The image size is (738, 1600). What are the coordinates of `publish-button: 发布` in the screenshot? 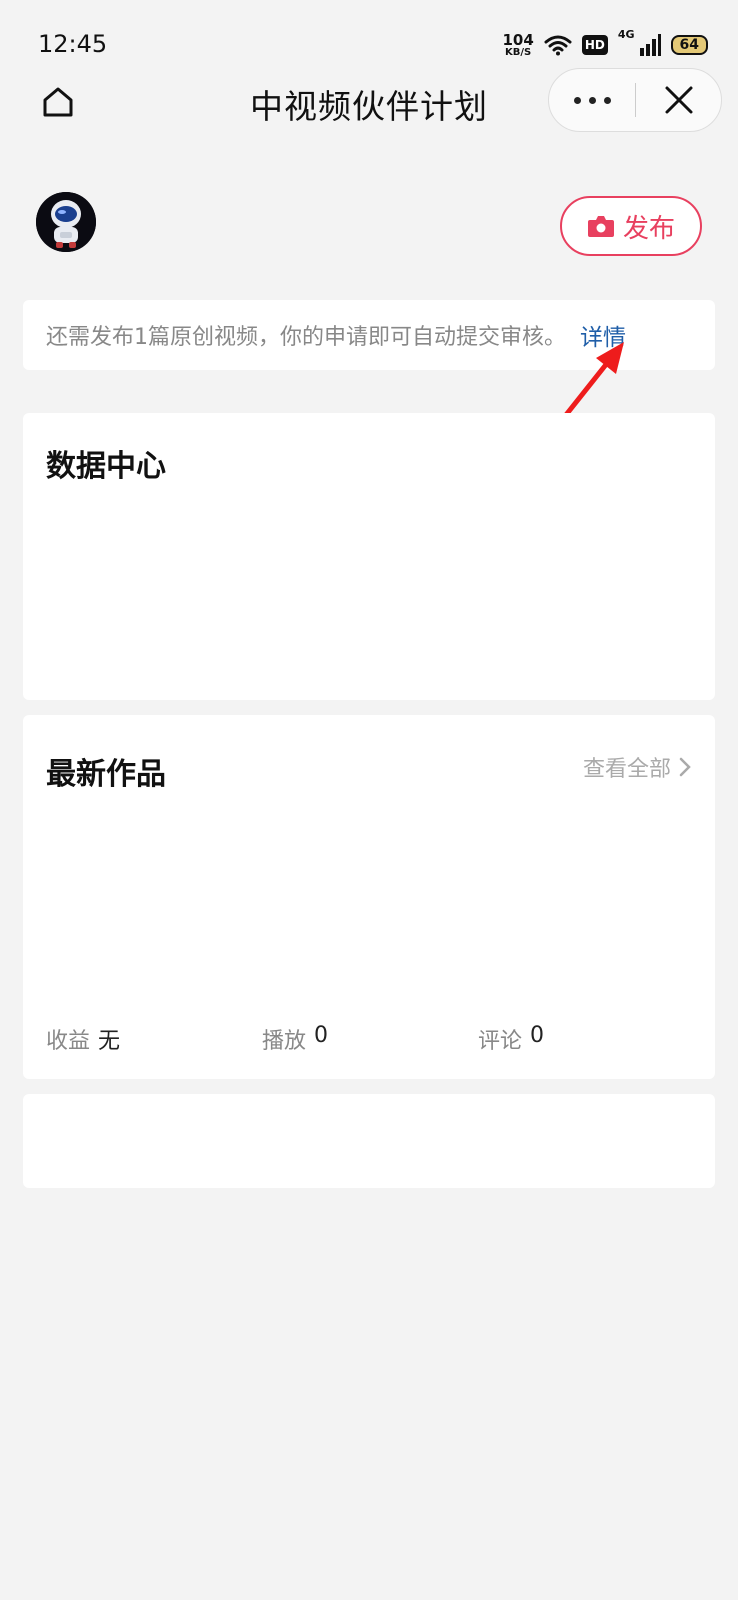 It's located at (631, 226).